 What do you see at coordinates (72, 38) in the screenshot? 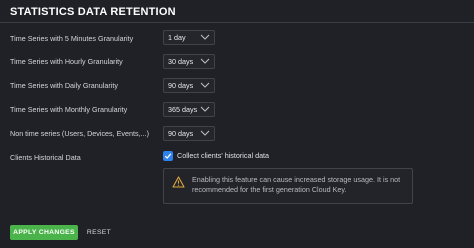
I see `row-label-5min: Time Series with 5 Minutes Granularity` at bounding box center [72, 38].